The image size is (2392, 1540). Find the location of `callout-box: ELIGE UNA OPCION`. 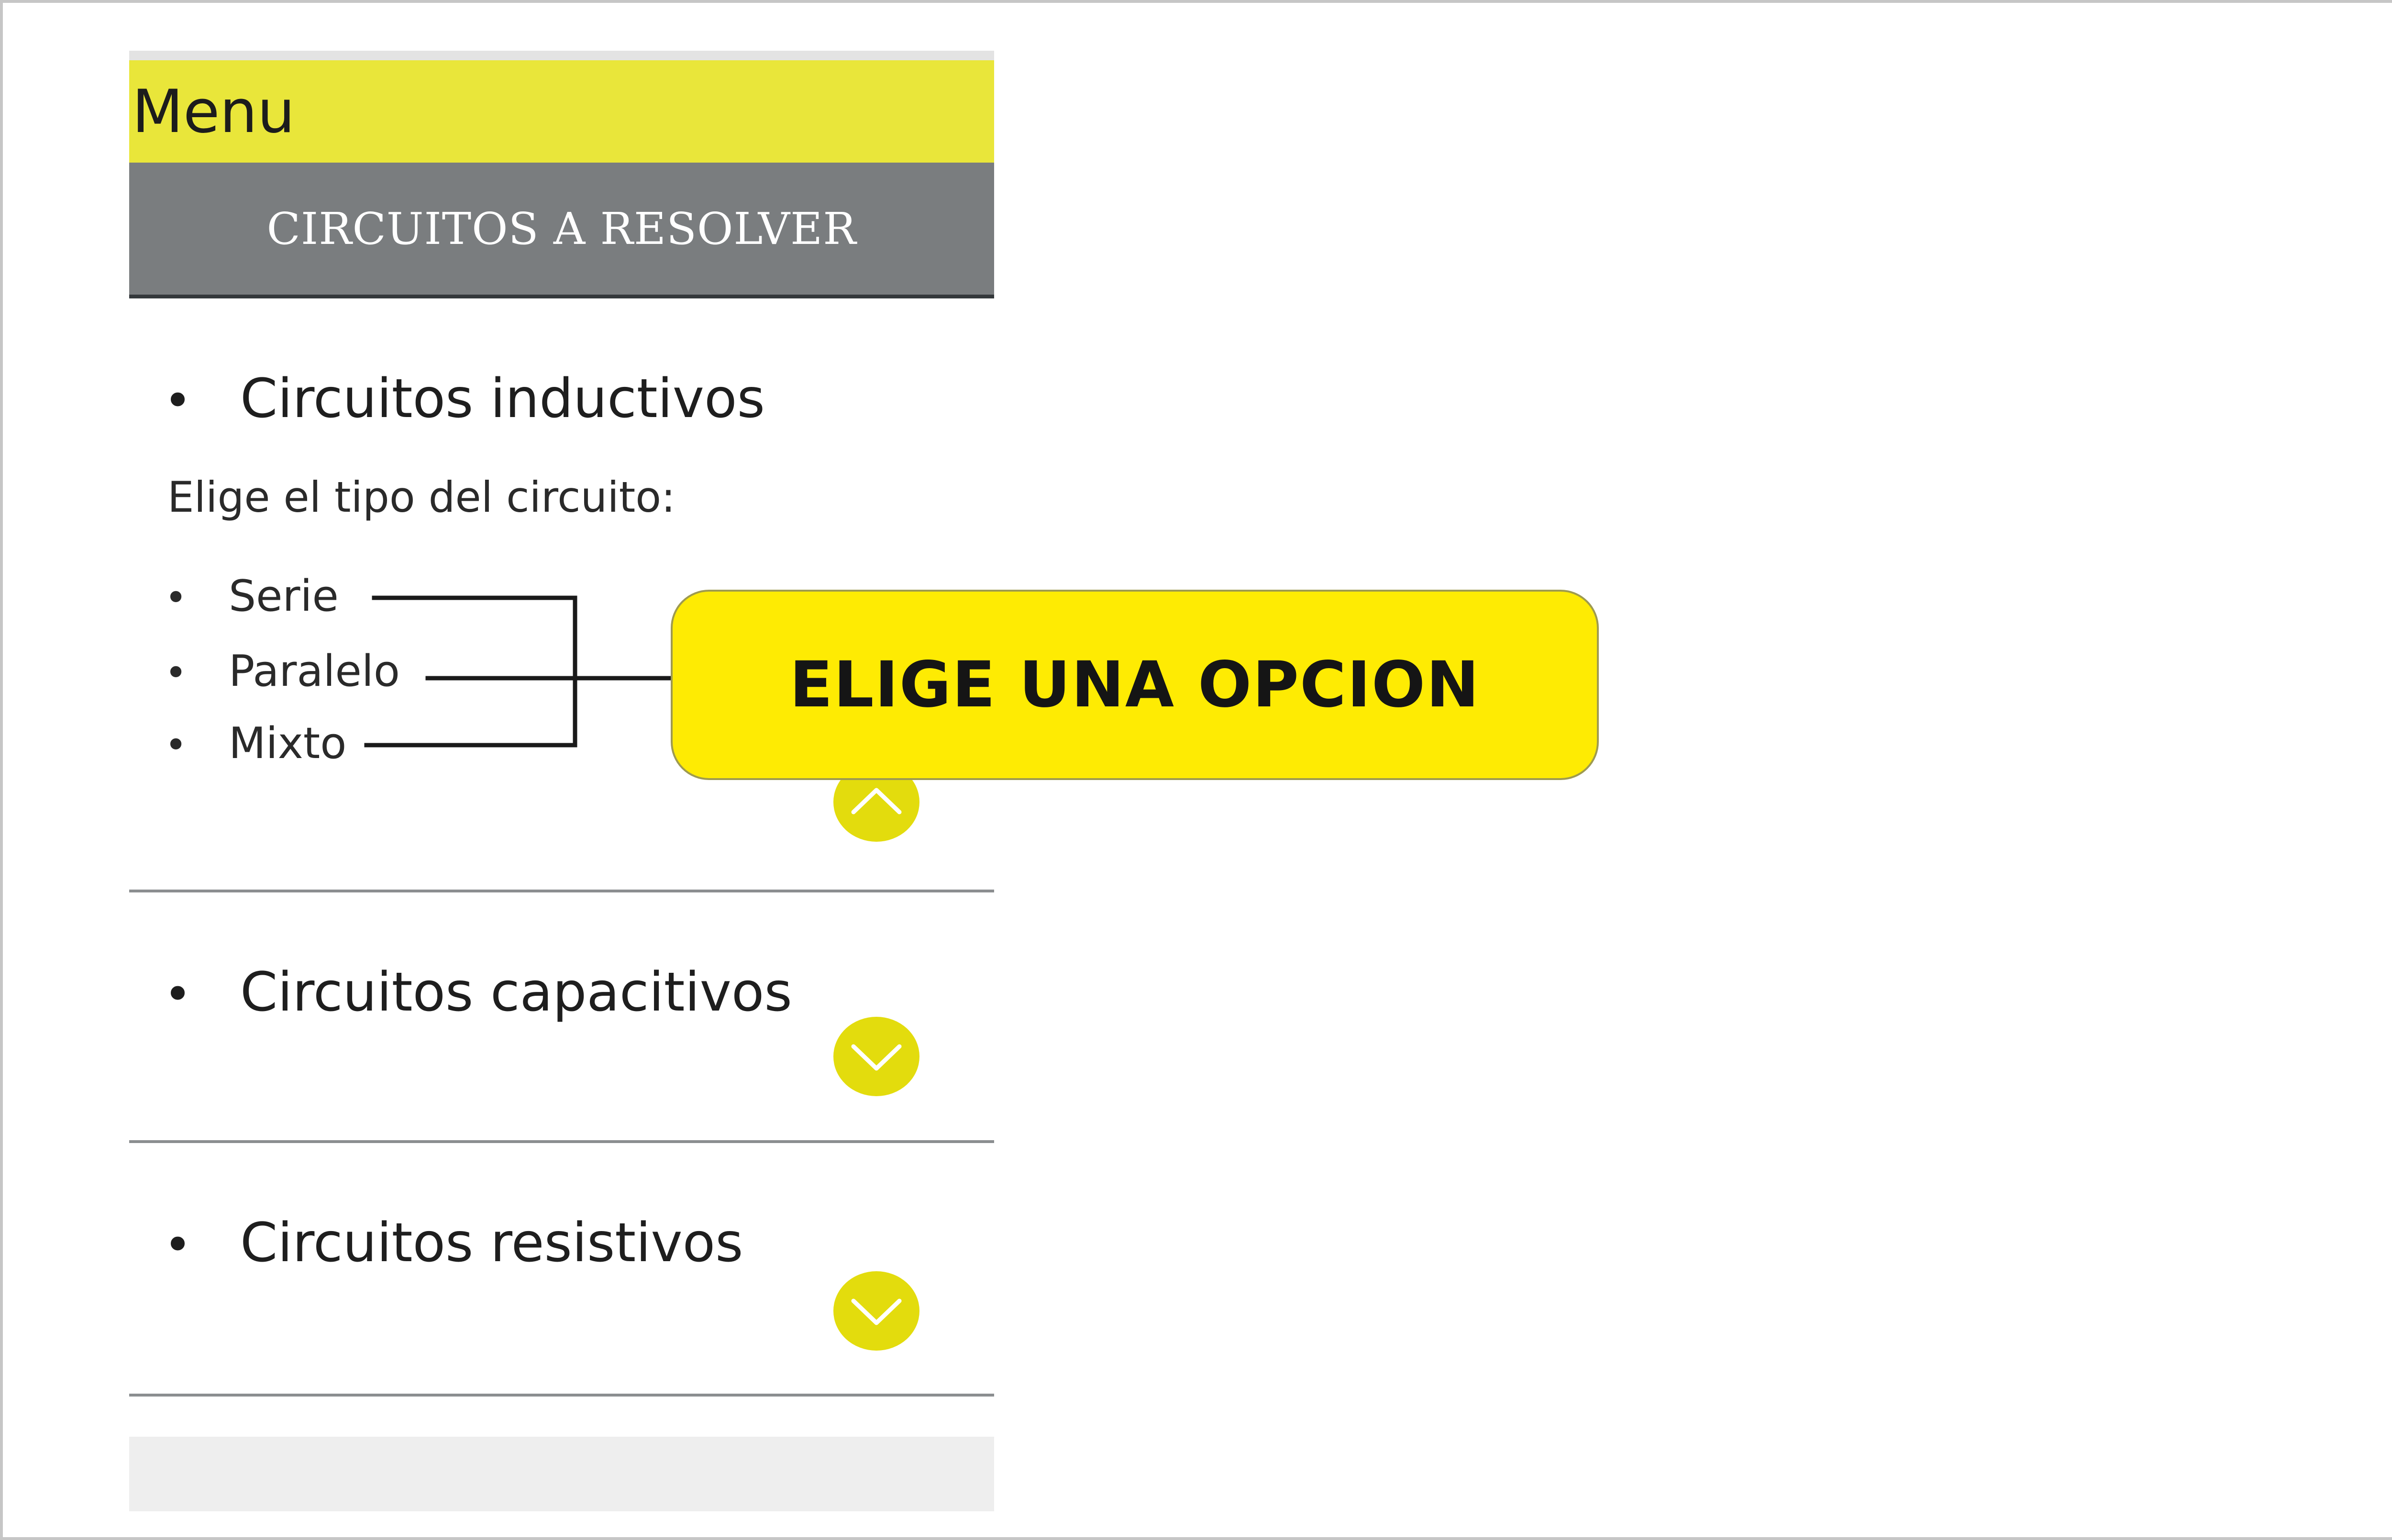

callout-box: ELIGE UNA OPCION is located at coordinates (1135, 685).